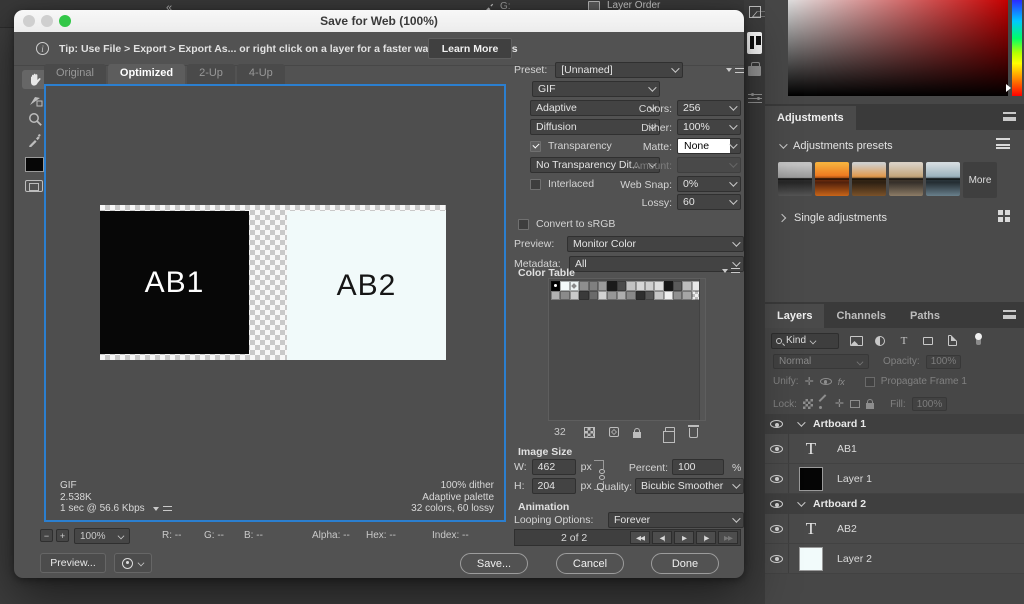  I want to click on constrain-proportions-icon, so click(602, 475).